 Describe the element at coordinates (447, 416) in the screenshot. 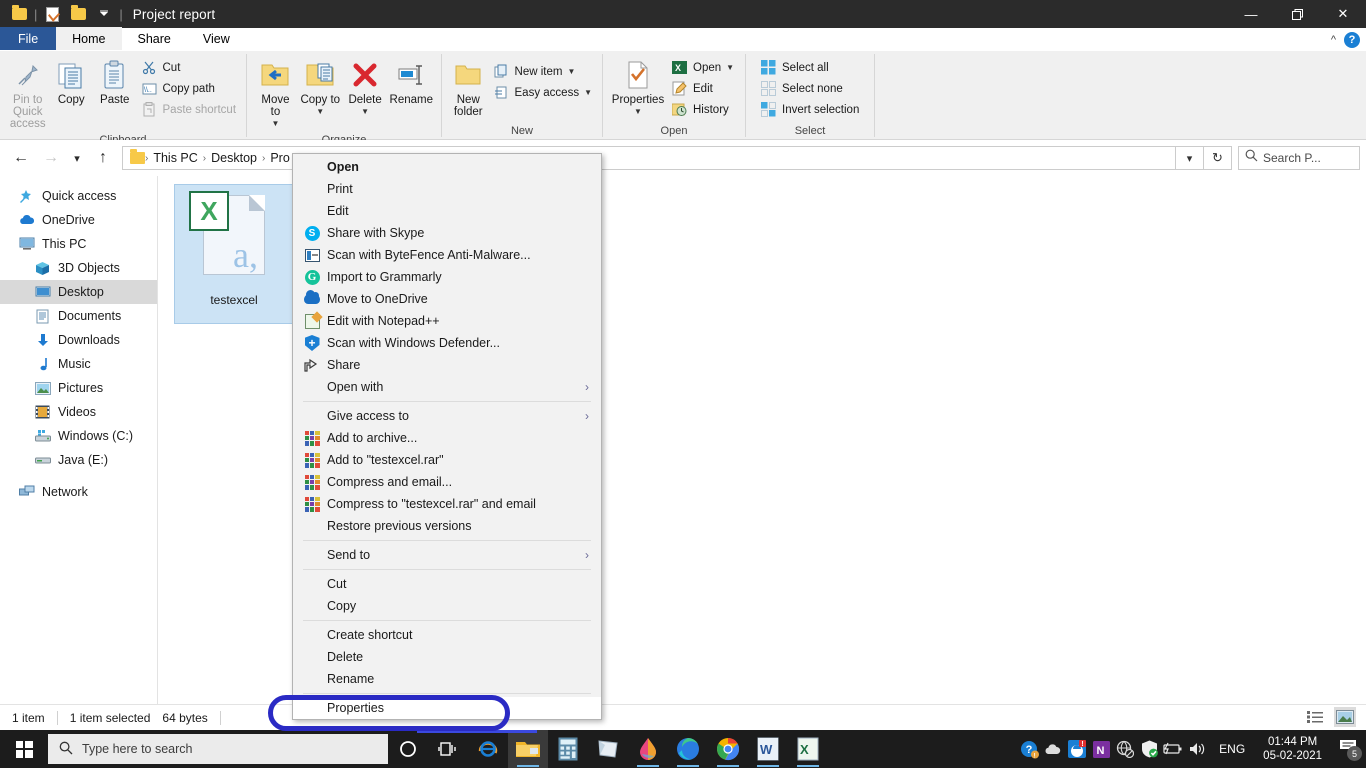

I see `context-menu-item-give-access-to: Give access to ›` at that location.